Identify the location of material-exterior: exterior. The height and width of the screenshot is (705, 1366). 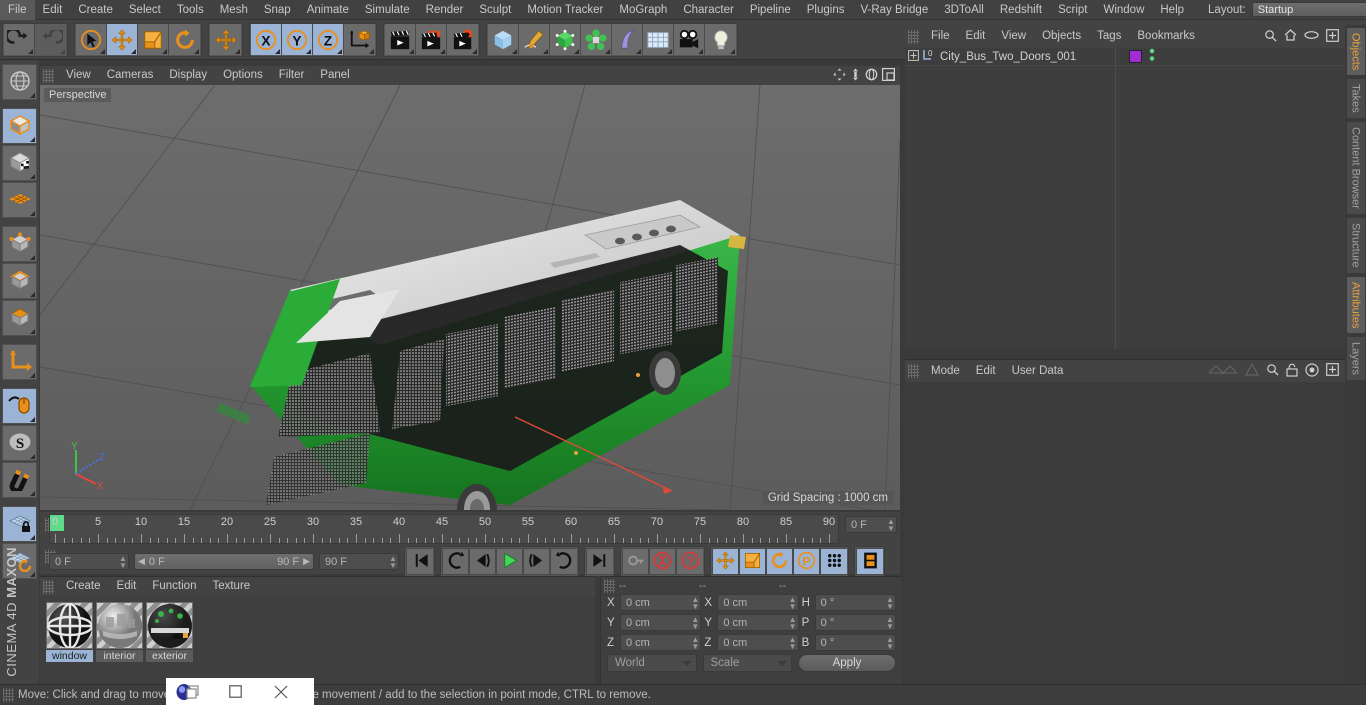
(169, 632).